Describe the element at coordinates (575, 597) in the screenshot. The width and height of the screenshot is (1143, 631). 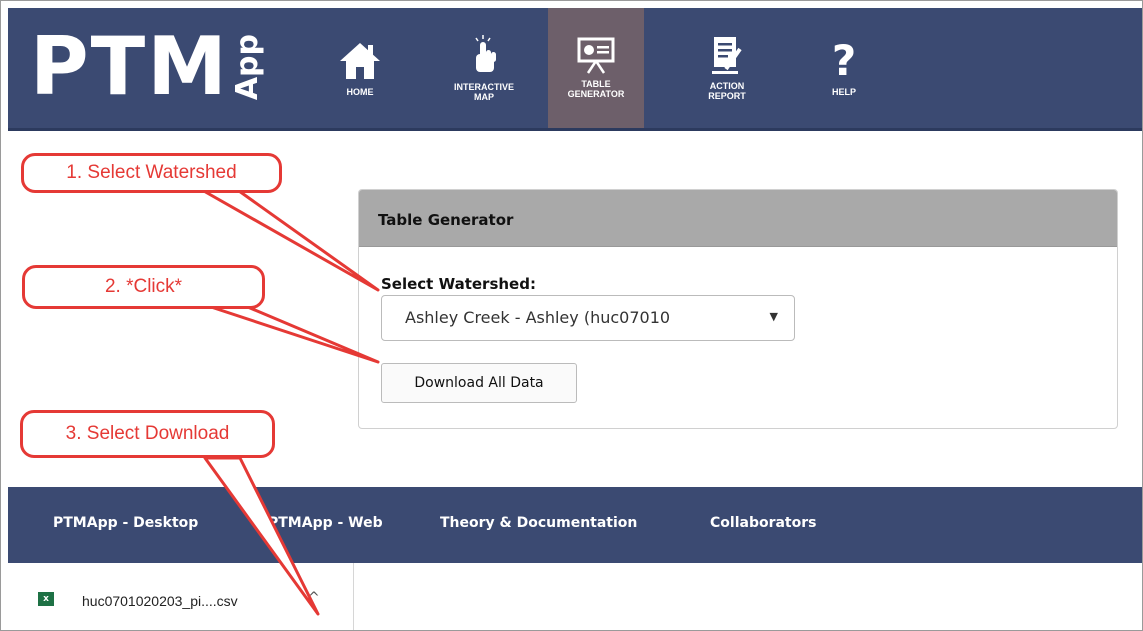
I see `browser-download-bar: x huc0701020203_pi....csv ^` at that location.